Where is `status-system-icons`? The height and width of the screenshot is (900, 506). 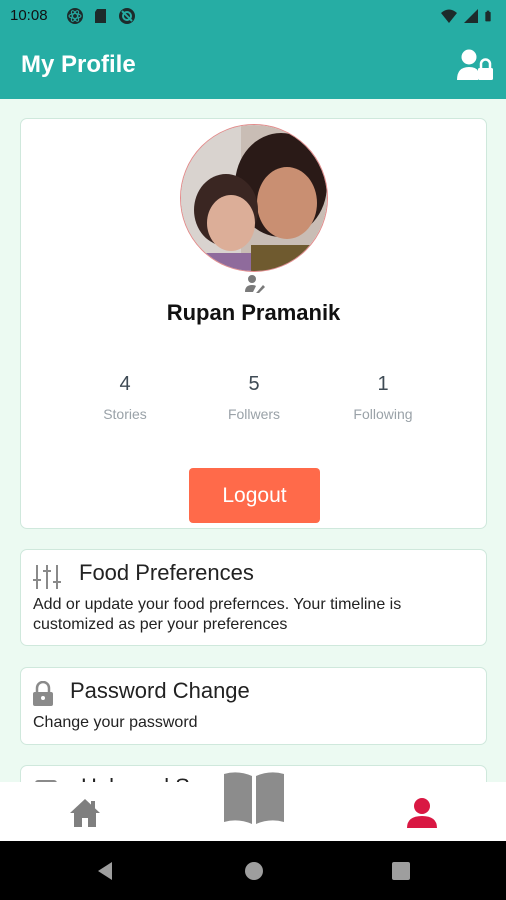 status-system-icons is located at coordinates (468, 16).